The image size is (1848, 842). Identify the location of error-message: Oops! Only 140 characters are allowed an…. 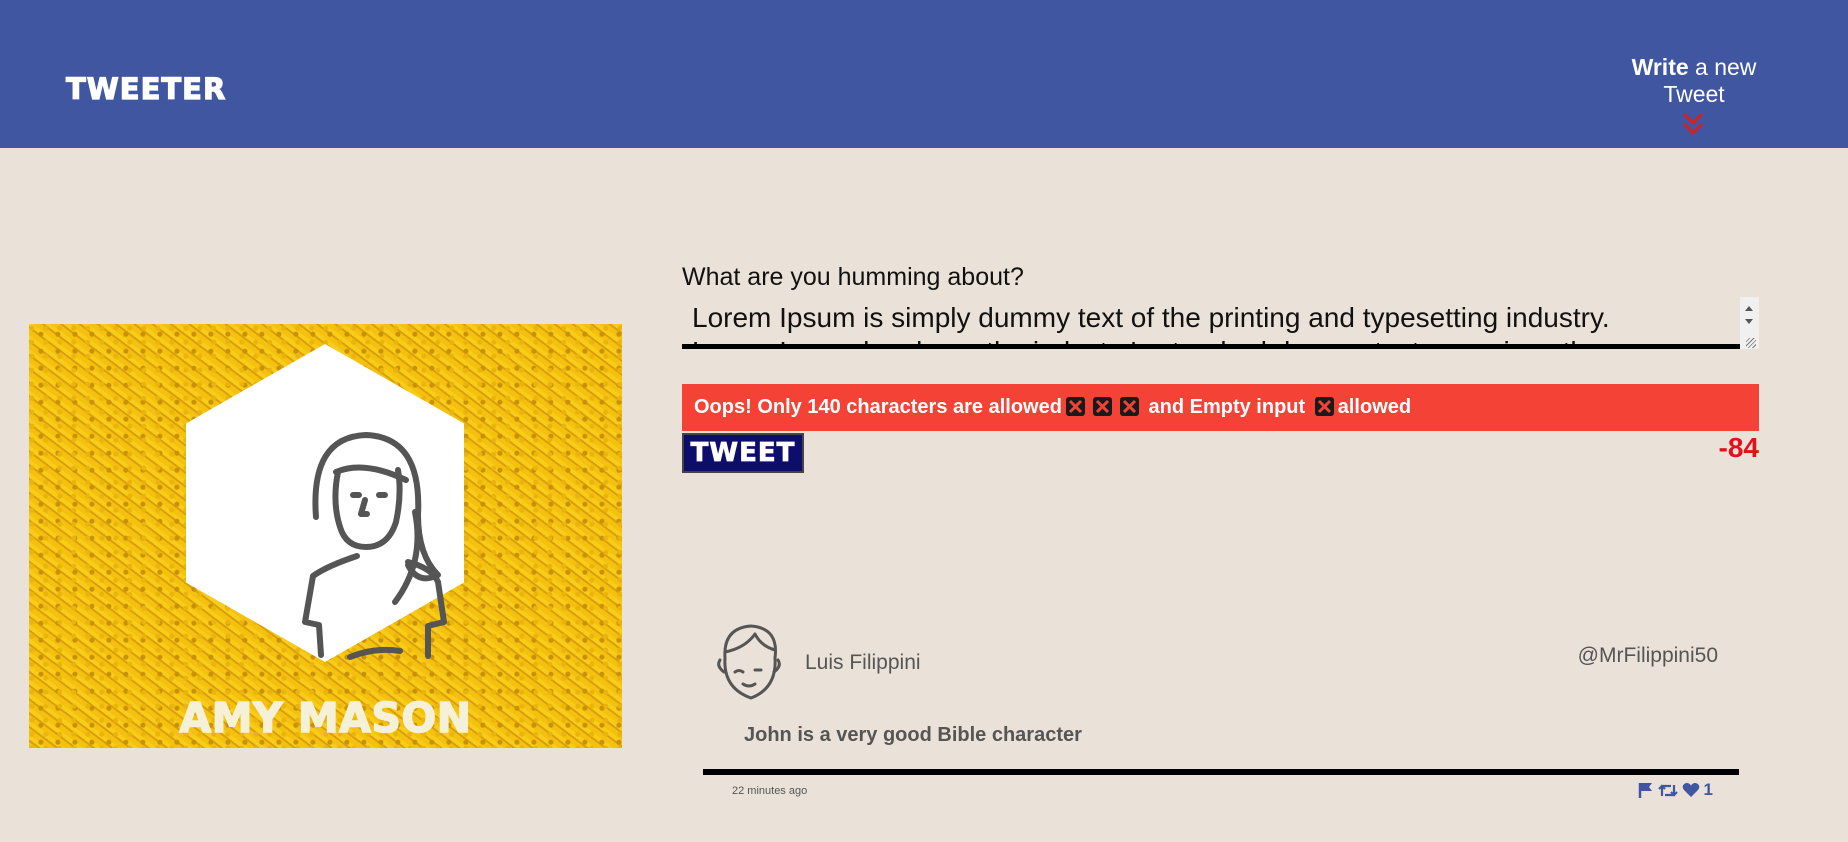
(1220, 407).